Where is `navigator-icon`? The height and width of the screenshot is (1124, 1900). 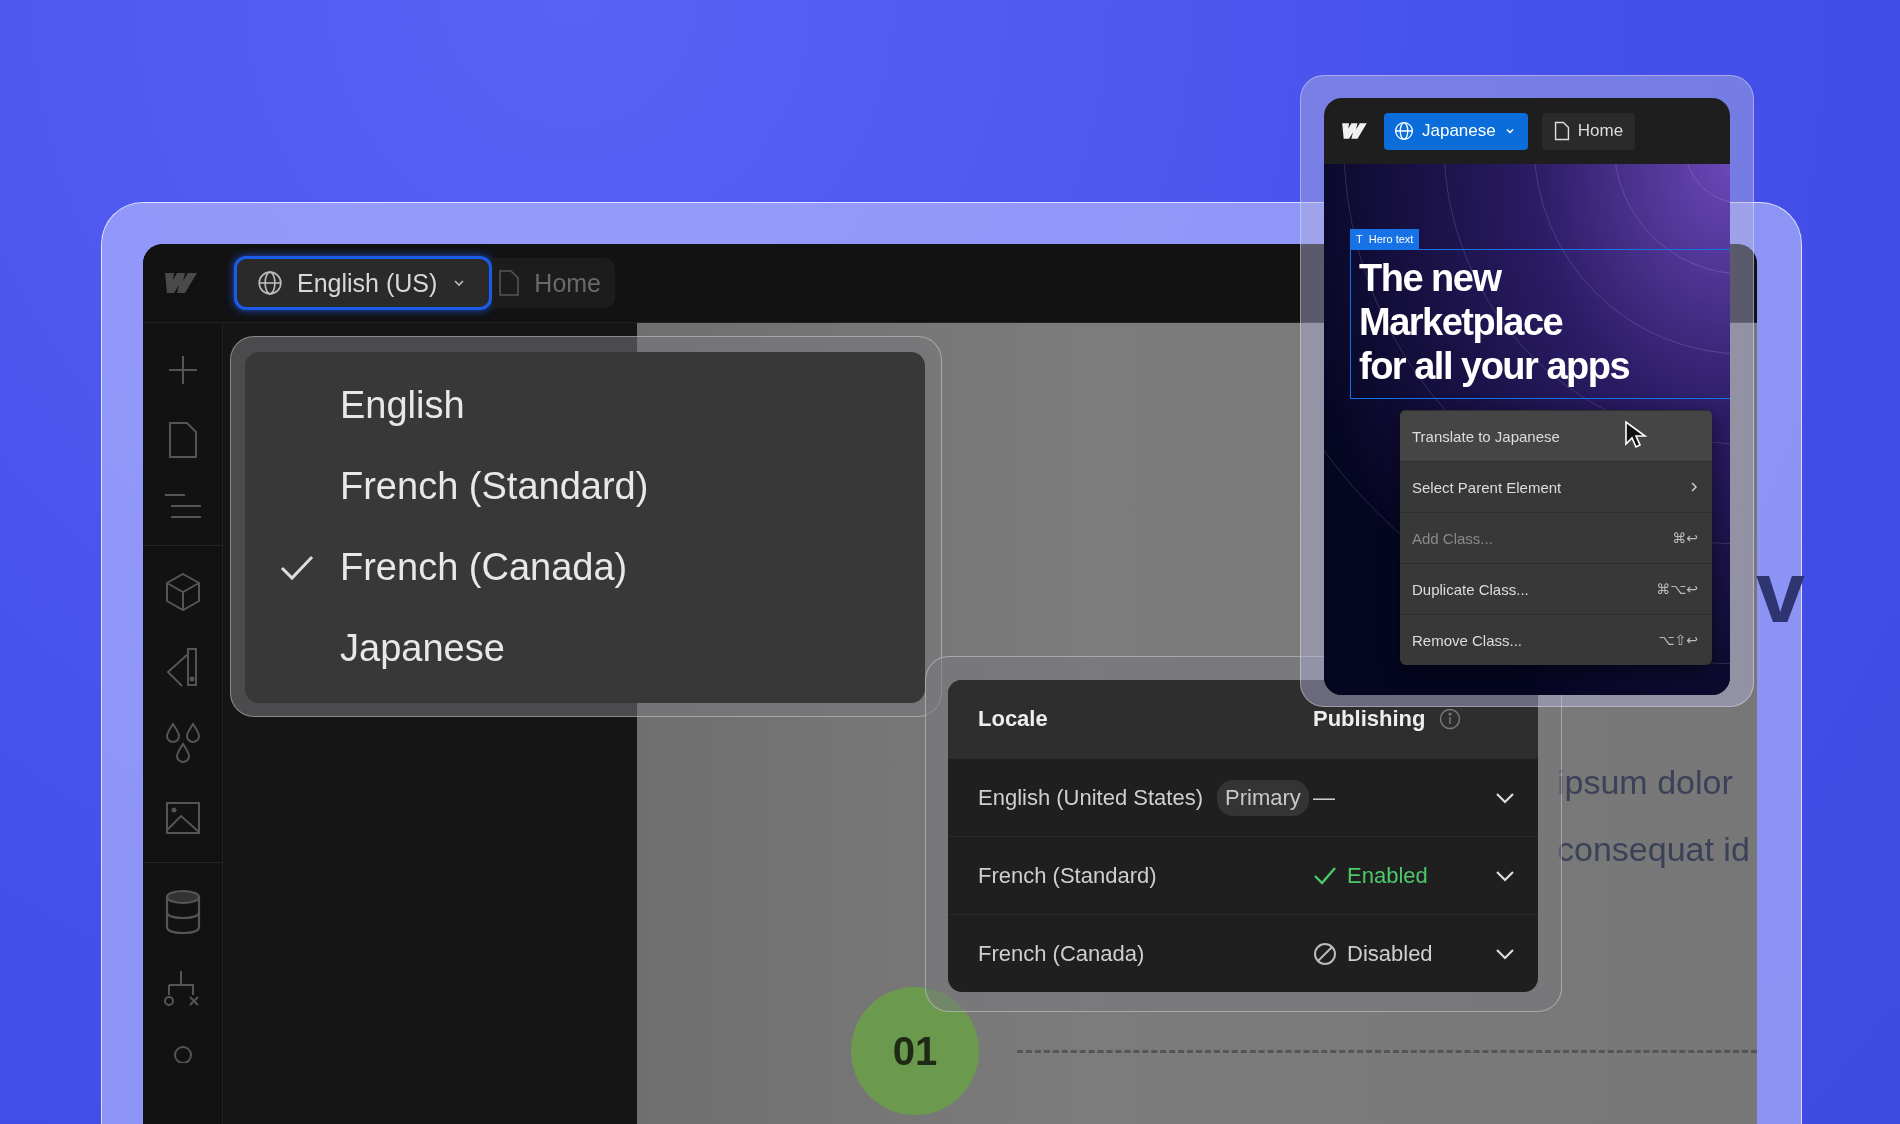
navigator-icon is located at coordinates (182, 506).